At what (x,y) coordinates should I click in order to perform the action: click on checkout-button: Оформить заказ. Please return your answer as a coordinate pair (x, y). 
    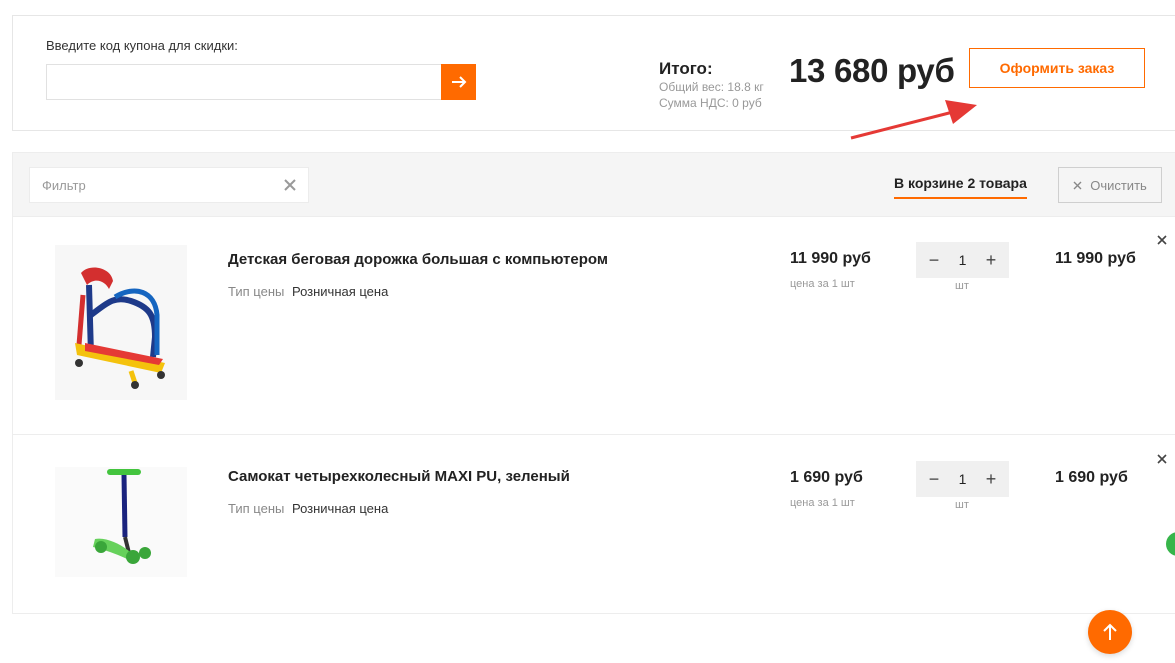
    Looking at the image, I should click on (1057, 68).